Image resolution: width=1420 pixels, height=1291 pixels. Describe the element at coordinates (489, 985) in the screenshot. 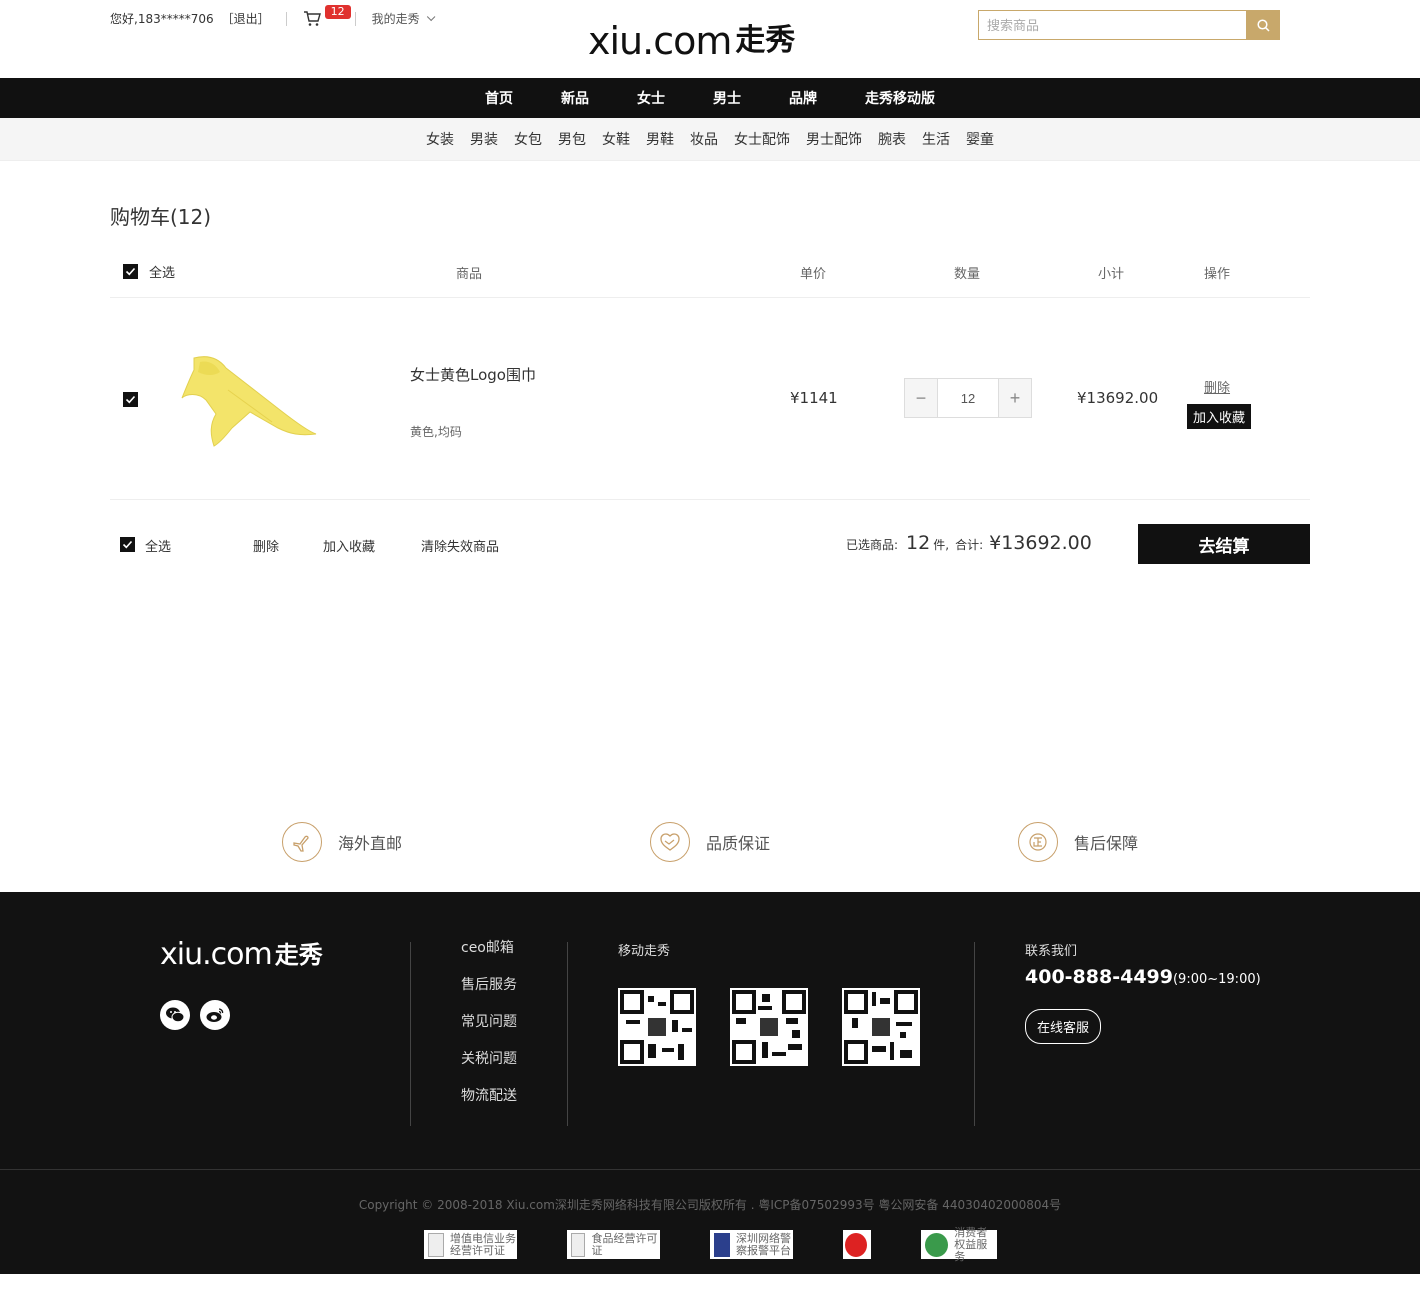

I see `footer-link: 售后服务` at that location.